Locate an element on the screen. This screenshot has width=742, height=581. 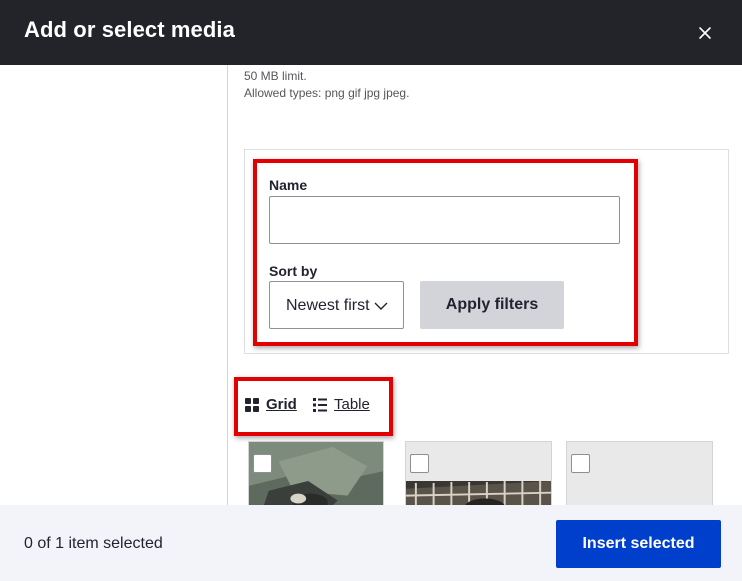
sort-by-label: Sort by is located at coordinates (293, 271).